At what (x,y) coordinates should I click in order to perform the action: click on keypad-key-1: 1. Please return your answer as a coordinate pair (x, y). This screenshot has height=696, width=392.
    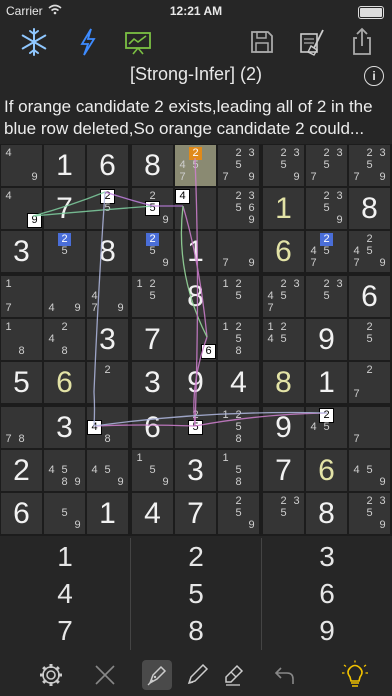
    Looking at the image, I should click on (65, 556).